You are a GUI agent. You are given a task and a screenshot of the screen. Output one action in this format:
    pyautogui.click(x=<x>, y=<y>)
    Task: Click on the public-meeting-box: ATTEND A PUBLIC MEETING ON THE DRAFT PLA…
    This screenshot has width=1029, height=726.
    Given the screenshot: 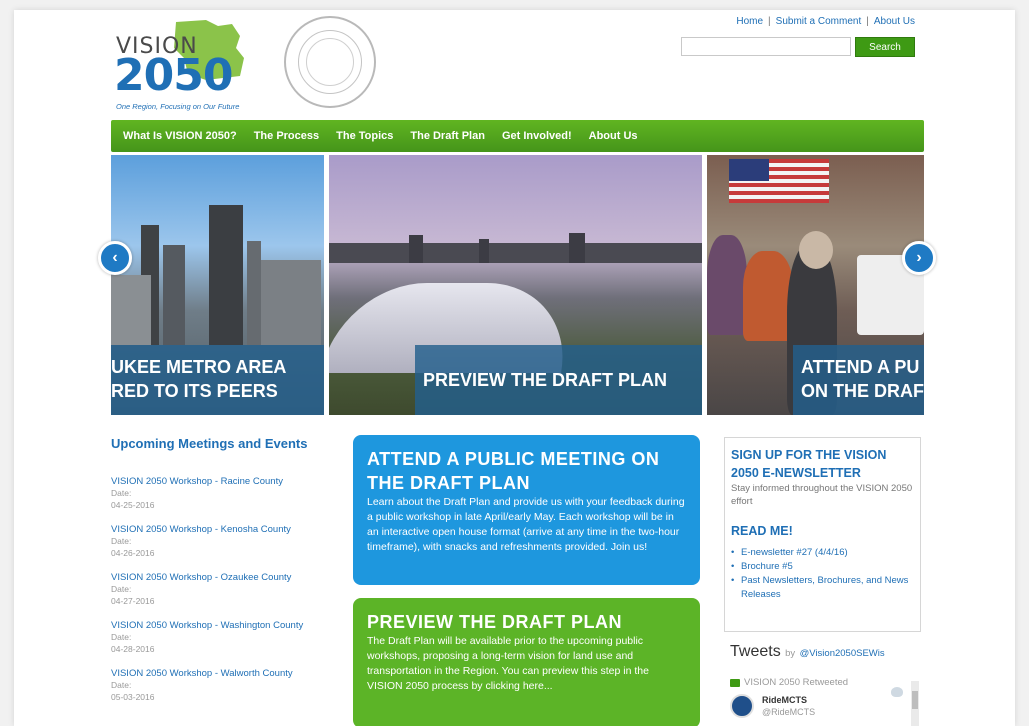 What is the action you would take?
    pyautogui.click(x=526, y=510)
    